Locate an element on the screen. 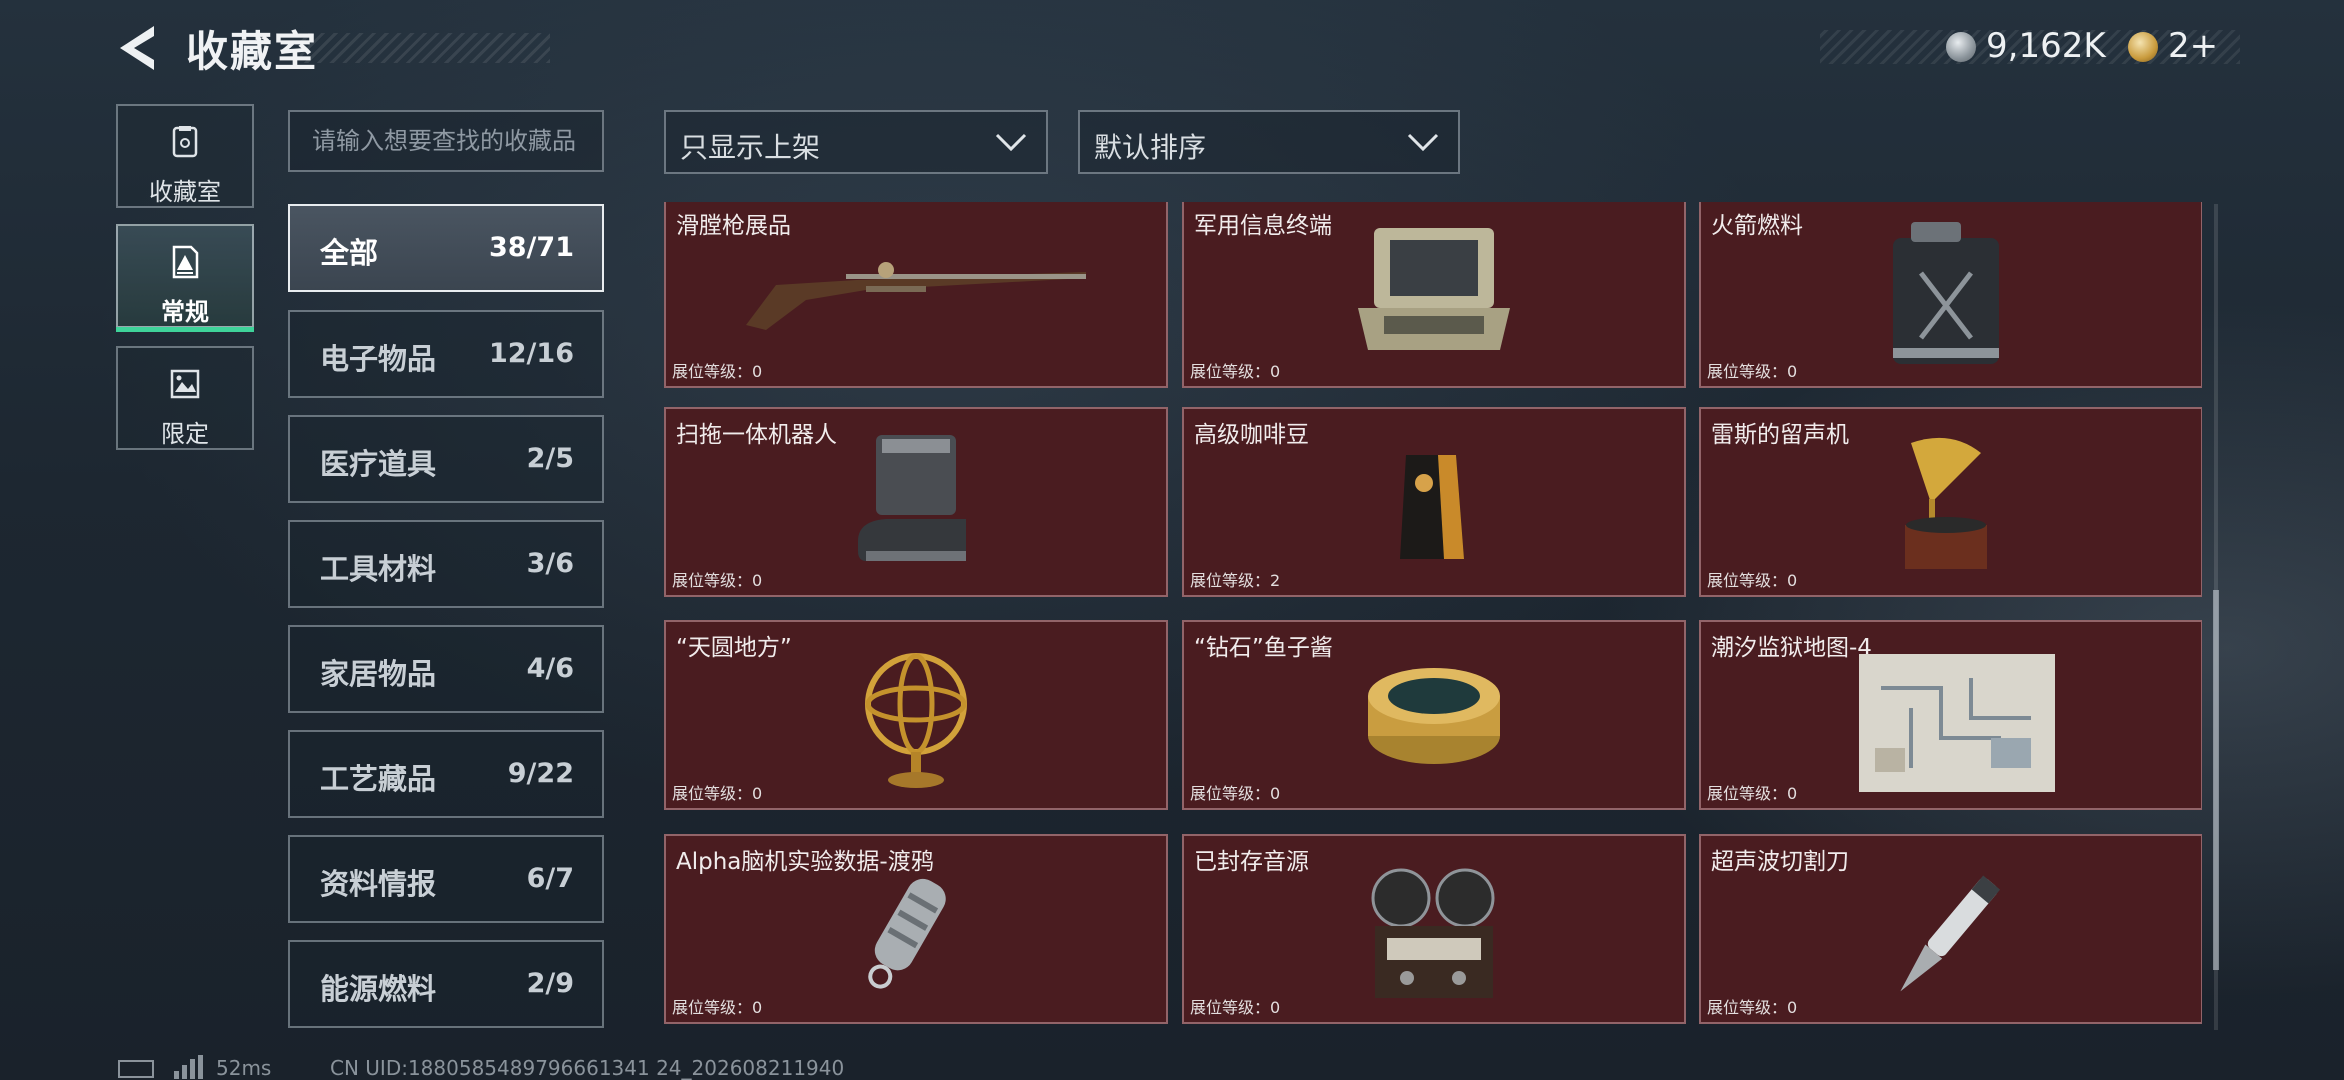  side-tab-label: 限定 is located at coordinates (185, 434).